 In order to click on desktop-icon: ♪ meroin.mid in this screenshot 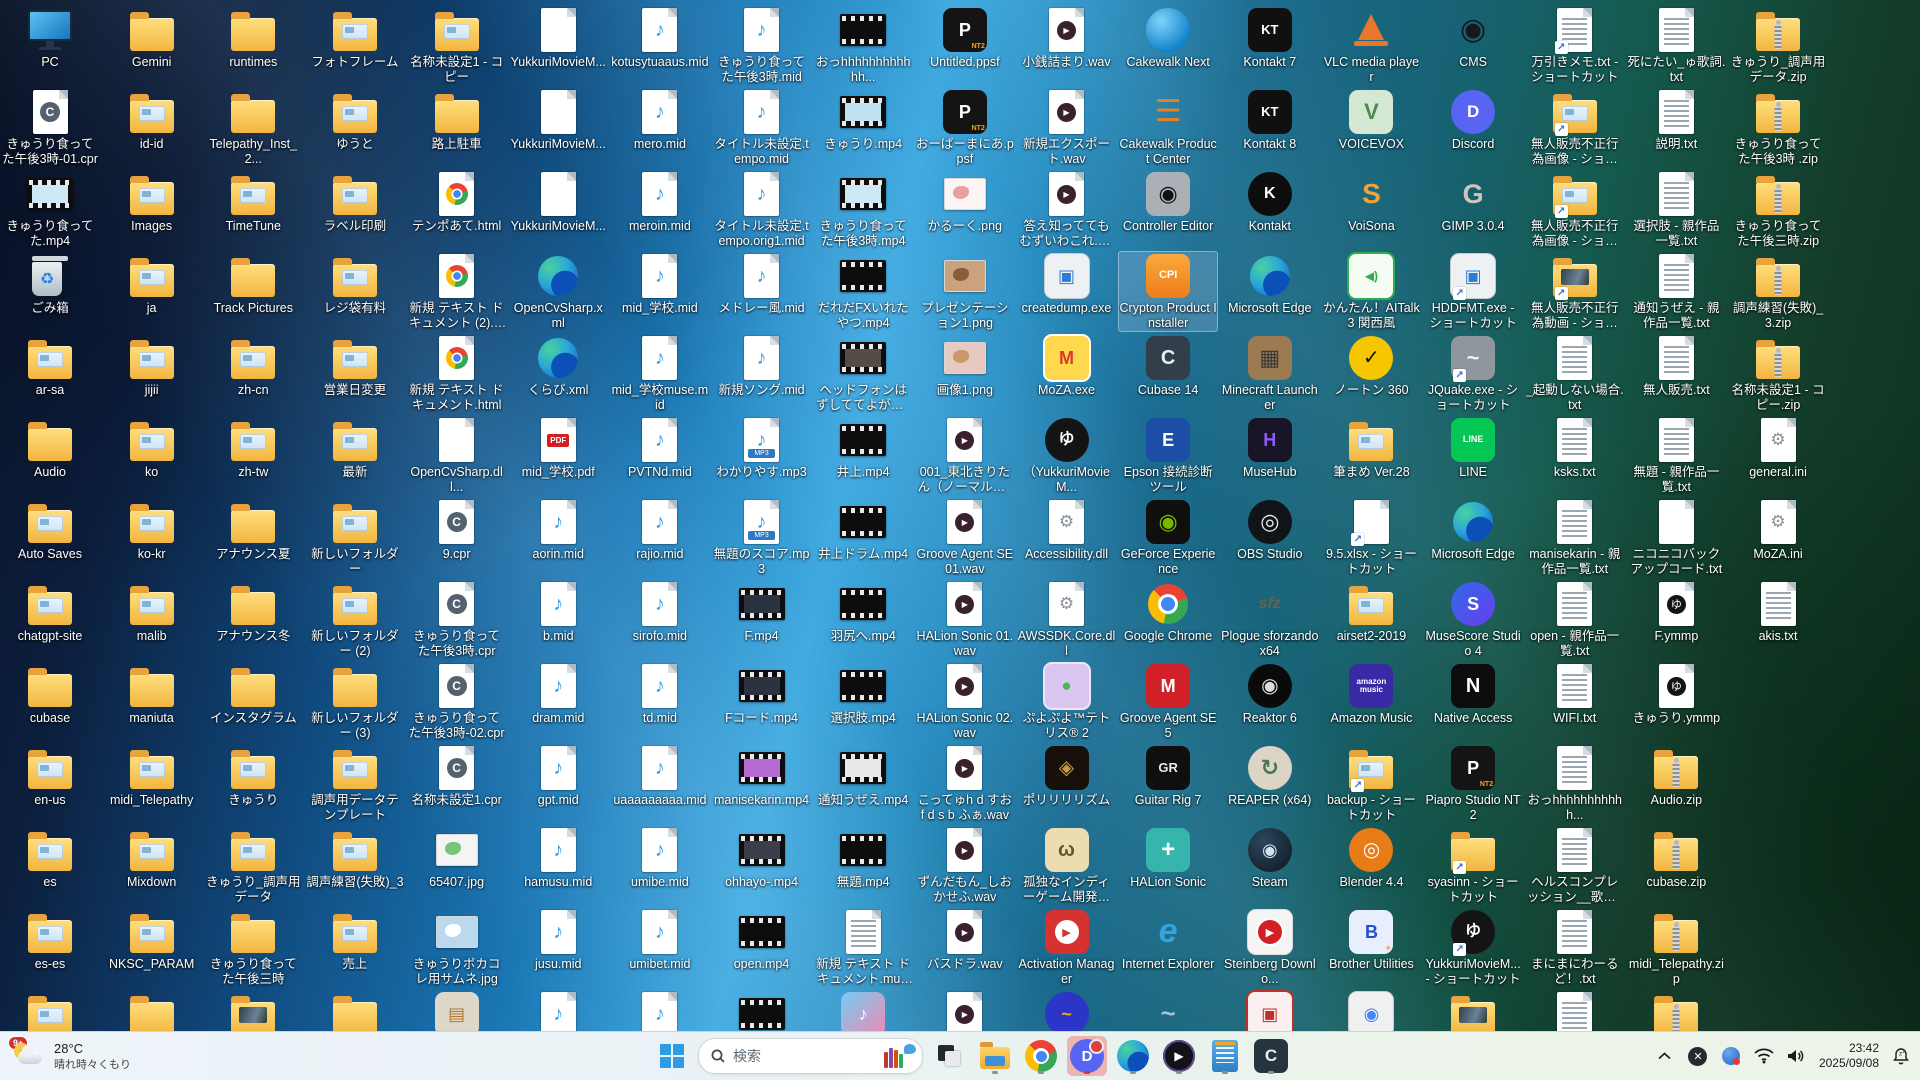, I will do `click(660, 202)`.